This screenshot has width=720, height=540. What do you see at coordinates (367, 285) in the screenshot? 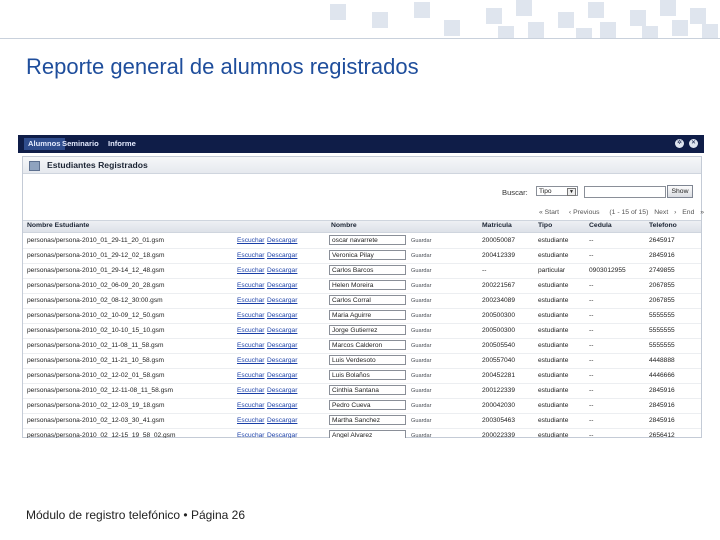
I see `name-input: Helen Moreira` at bounding box center [367, 285].